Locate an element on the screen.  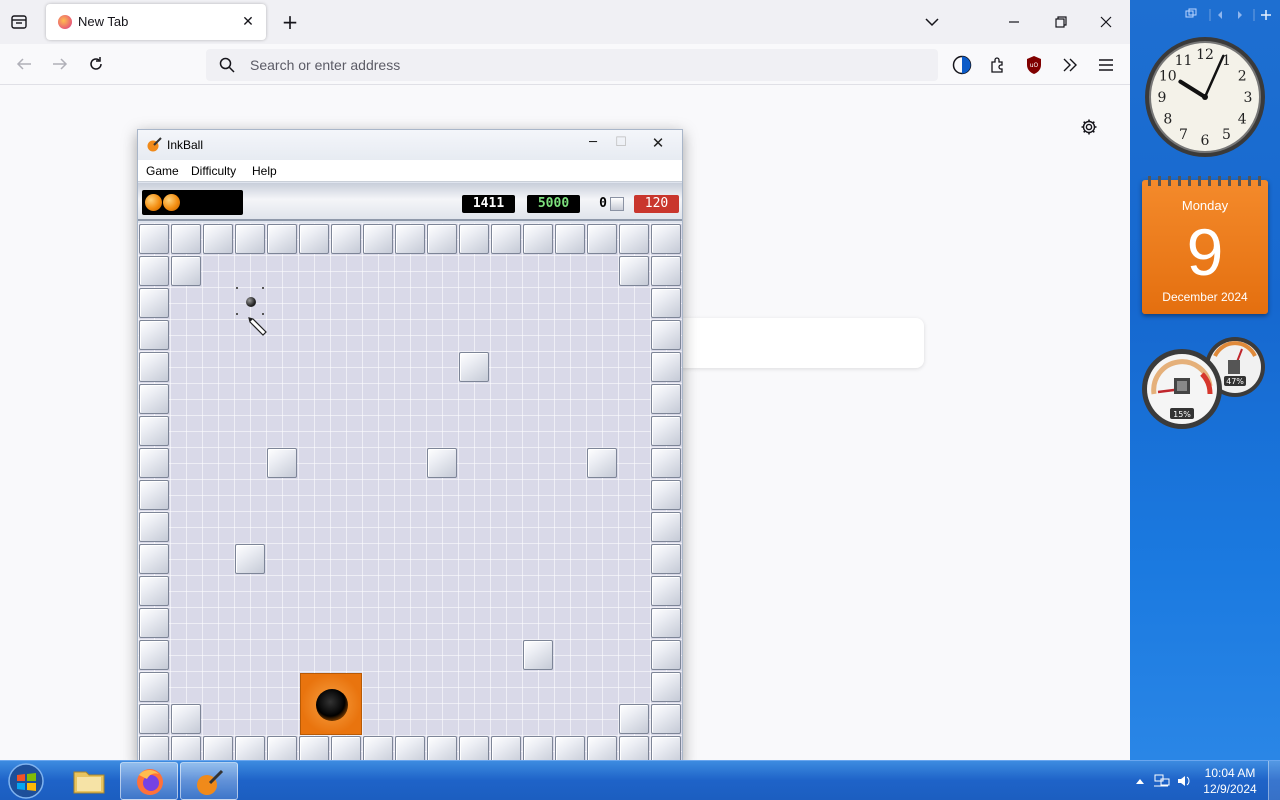
inkball-title: InkBall is located at coordinates (185, 145).